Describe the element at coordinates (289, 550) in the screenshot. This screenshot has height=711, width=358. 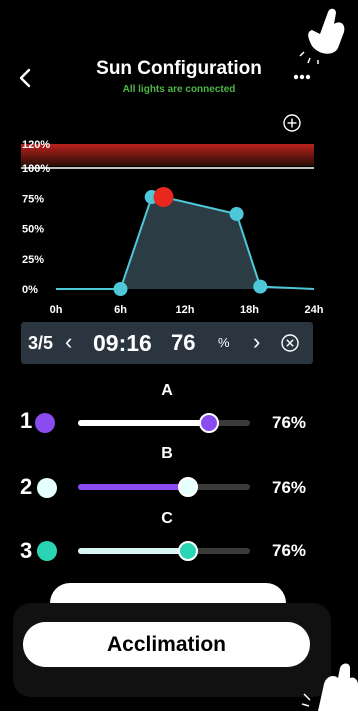
I see `channel-value-c: 76%` at that location.